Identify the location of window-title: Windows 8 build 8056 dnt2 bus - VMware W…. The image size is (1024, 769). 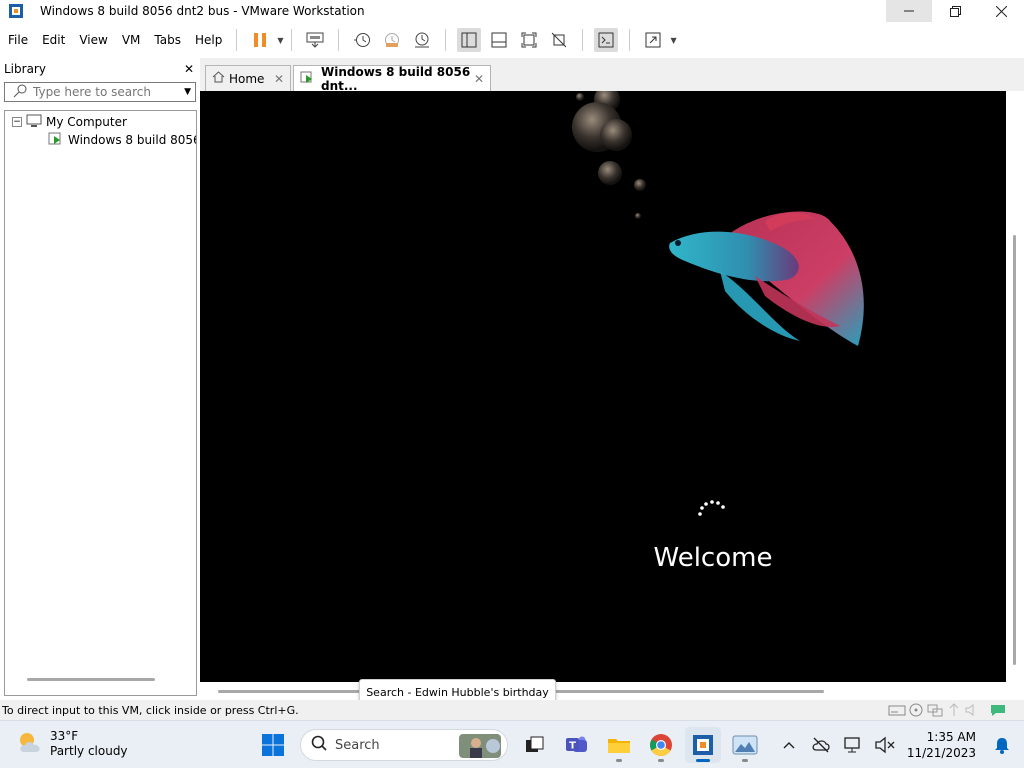
(202, 11).